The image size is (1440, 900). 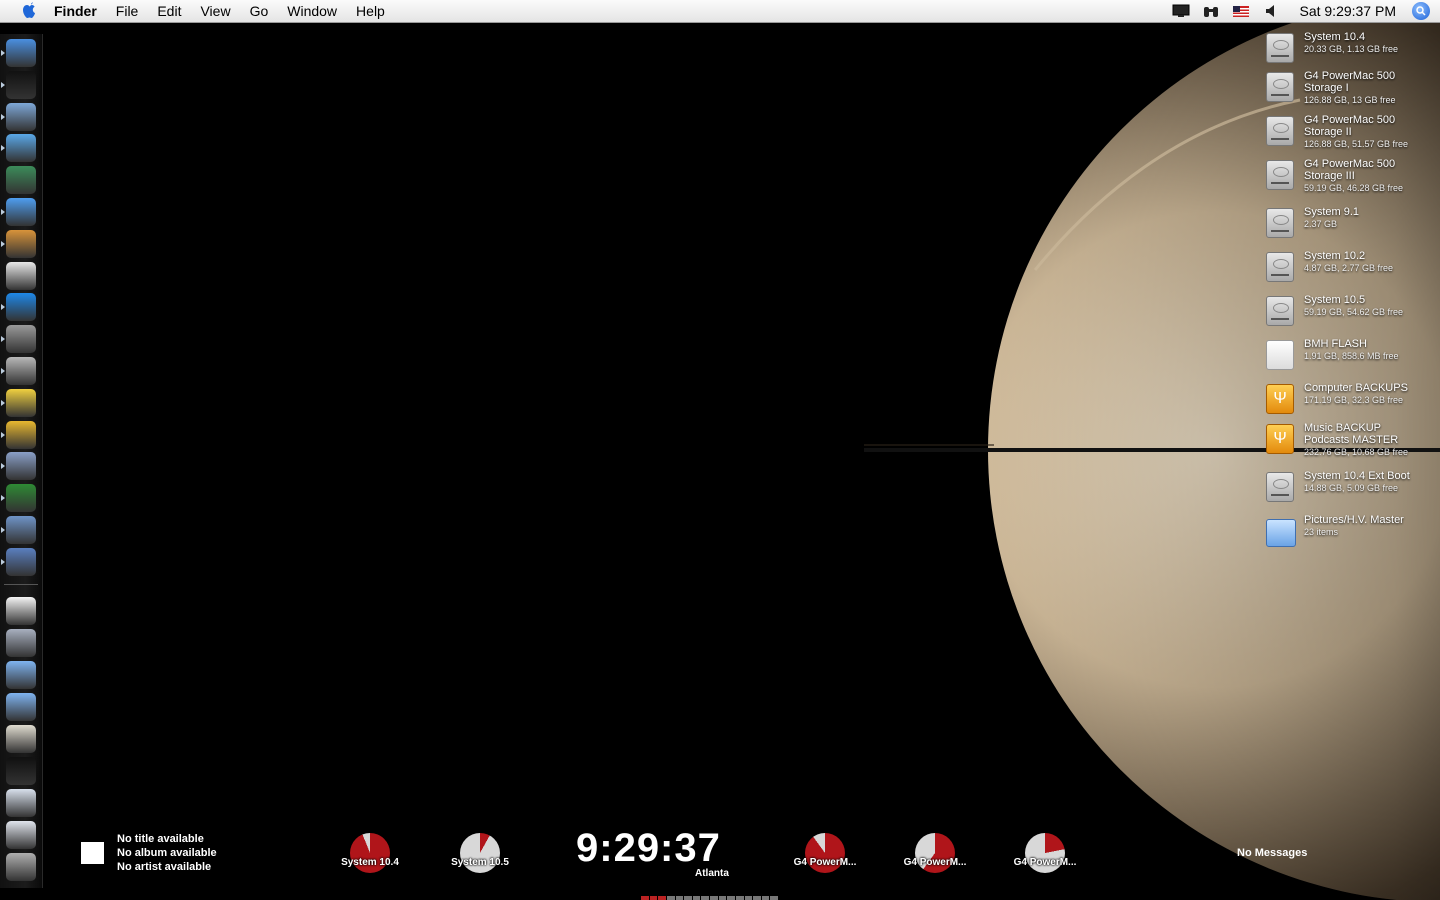 I want to click on desktop-icon-label: BMH FLASH 1.91 GB, 858.6 MB free, so click(x=1370, y=350).